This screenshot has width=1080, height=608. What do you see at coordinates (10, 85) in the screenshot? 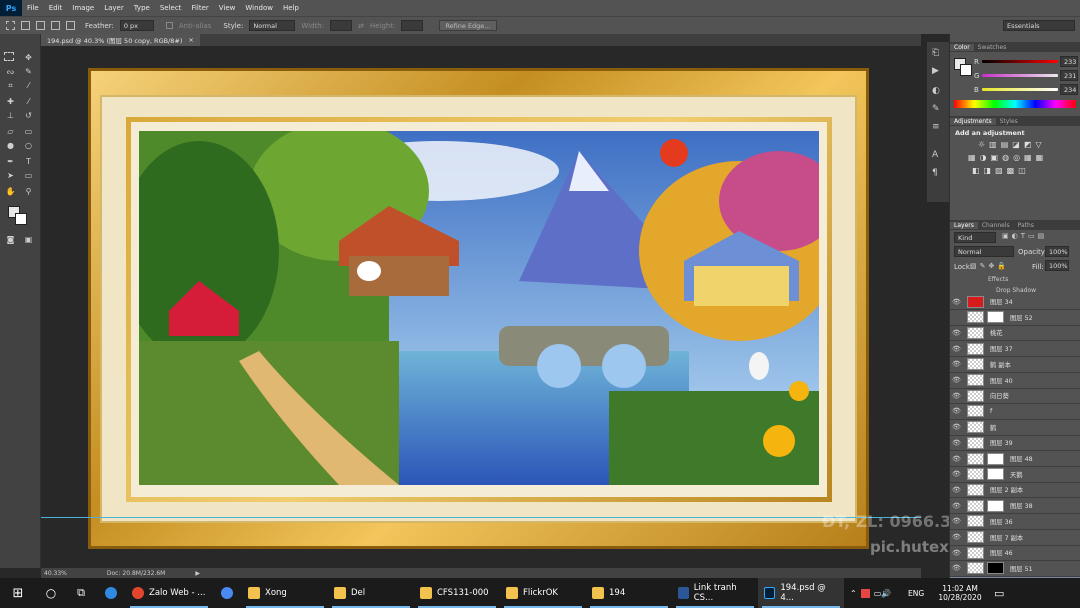
I see `crop-icon: ⌗` at bounding box center [10, 85].